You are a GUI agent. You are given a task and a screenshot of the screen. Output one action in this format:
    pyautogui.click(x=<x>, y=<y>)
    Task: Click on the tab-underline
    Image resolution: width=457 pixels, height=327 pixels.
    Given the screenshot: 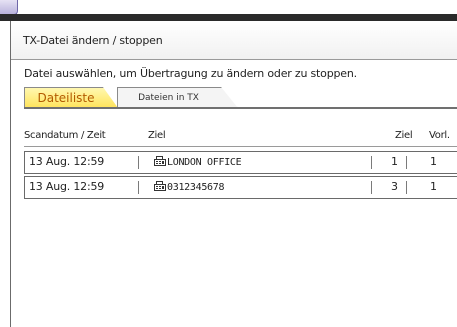 What is the action you would take?
    pyautogui.click(x=240, y=108)
    